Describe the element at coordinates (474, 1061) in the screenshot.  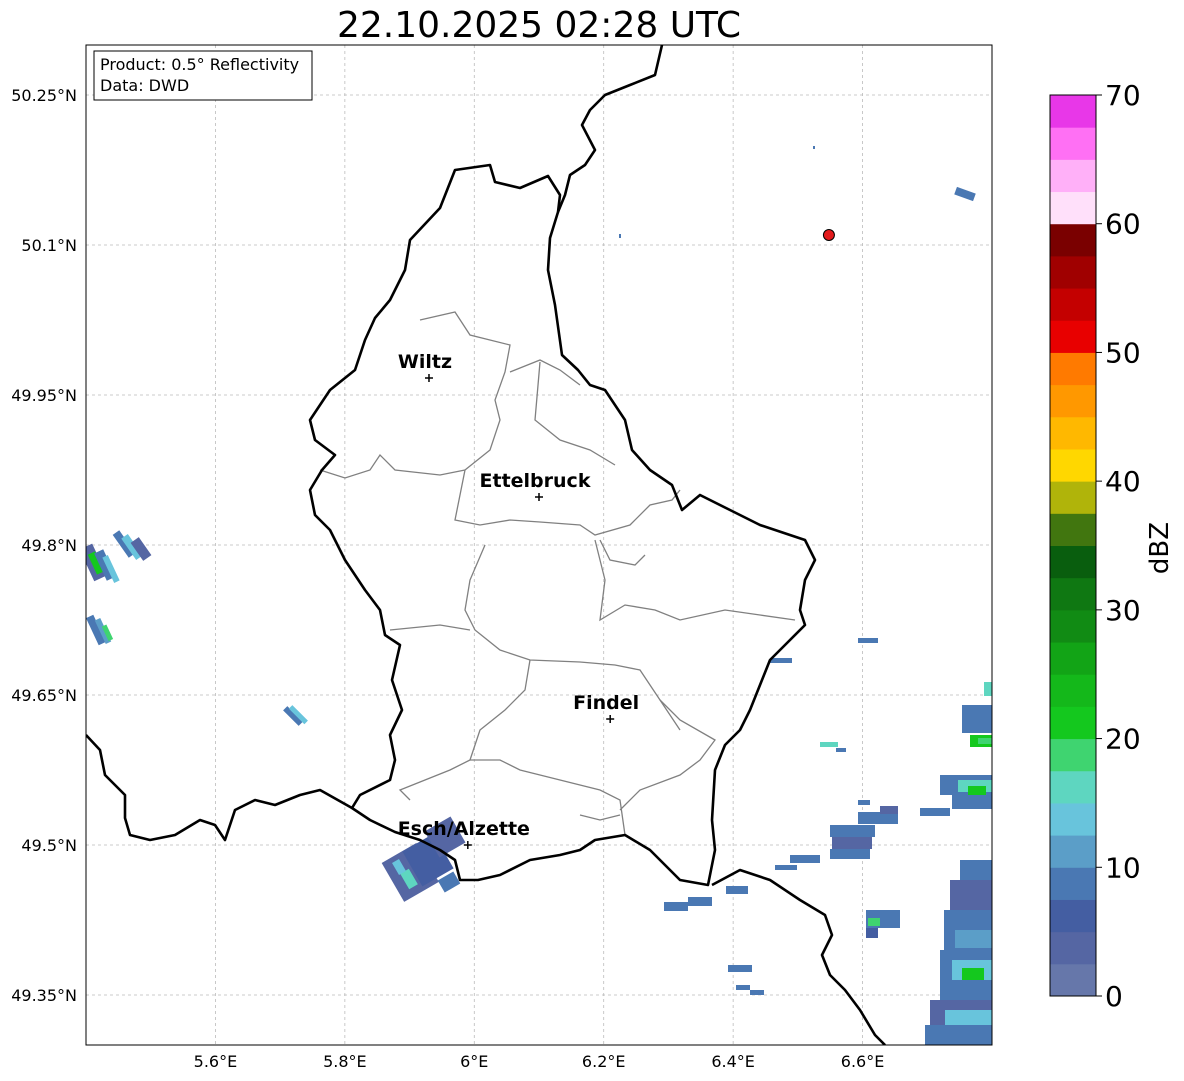
I see `lon-tick-label: 6°E` at that location.